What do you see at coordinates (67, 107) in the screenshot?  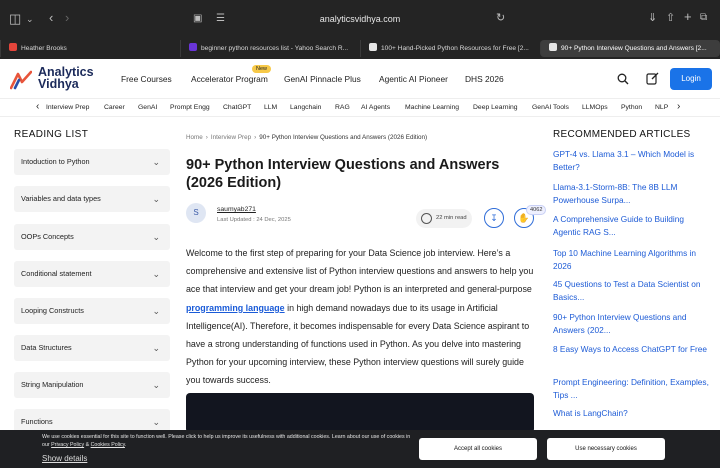 I see `category-interview-prep: Interview Prep` at bounding box center [67, 107].